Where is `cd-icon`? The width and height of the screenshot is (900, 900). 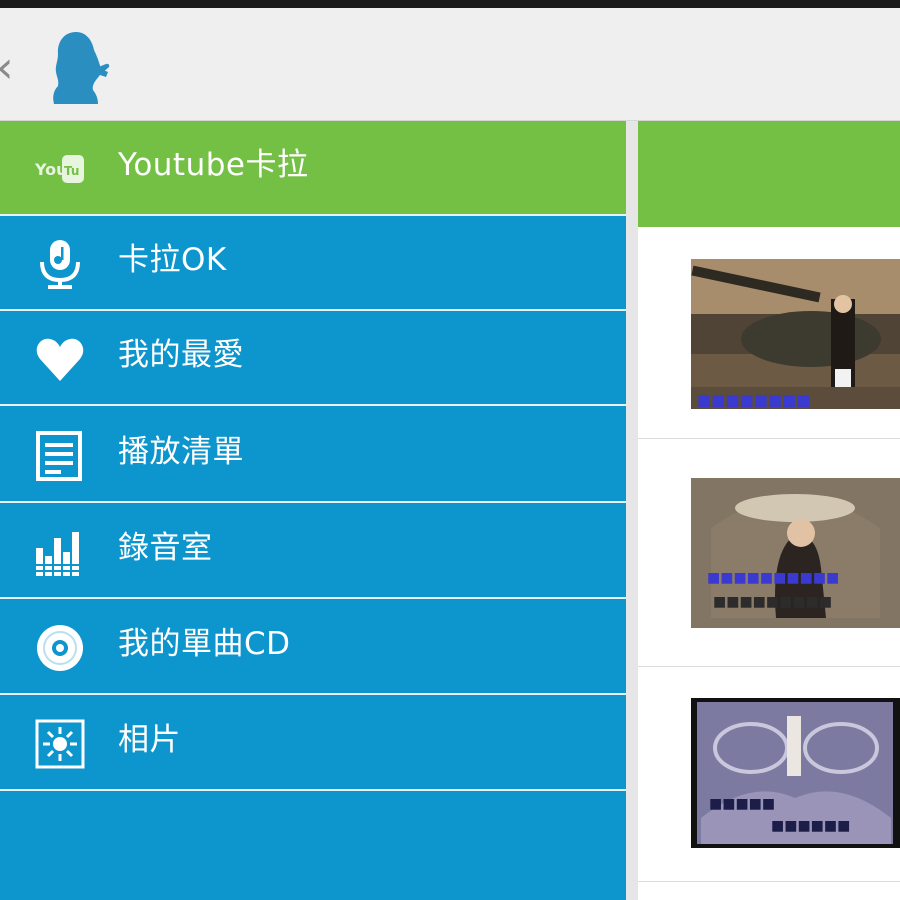
cd-icon is located at coordinates (60, 648).